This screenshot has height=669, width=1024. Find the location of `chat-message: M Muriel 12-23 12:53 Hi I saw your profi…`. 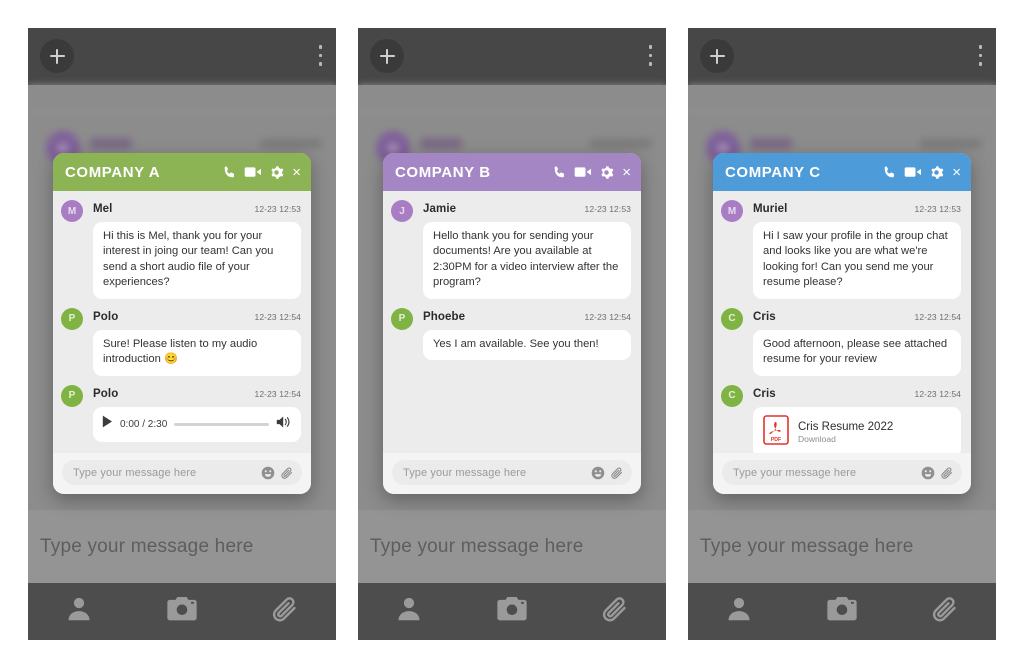

chat-message: M Muriel 12-23 12:53 Hi I saw your profi… is located at coordinates (841, 249).